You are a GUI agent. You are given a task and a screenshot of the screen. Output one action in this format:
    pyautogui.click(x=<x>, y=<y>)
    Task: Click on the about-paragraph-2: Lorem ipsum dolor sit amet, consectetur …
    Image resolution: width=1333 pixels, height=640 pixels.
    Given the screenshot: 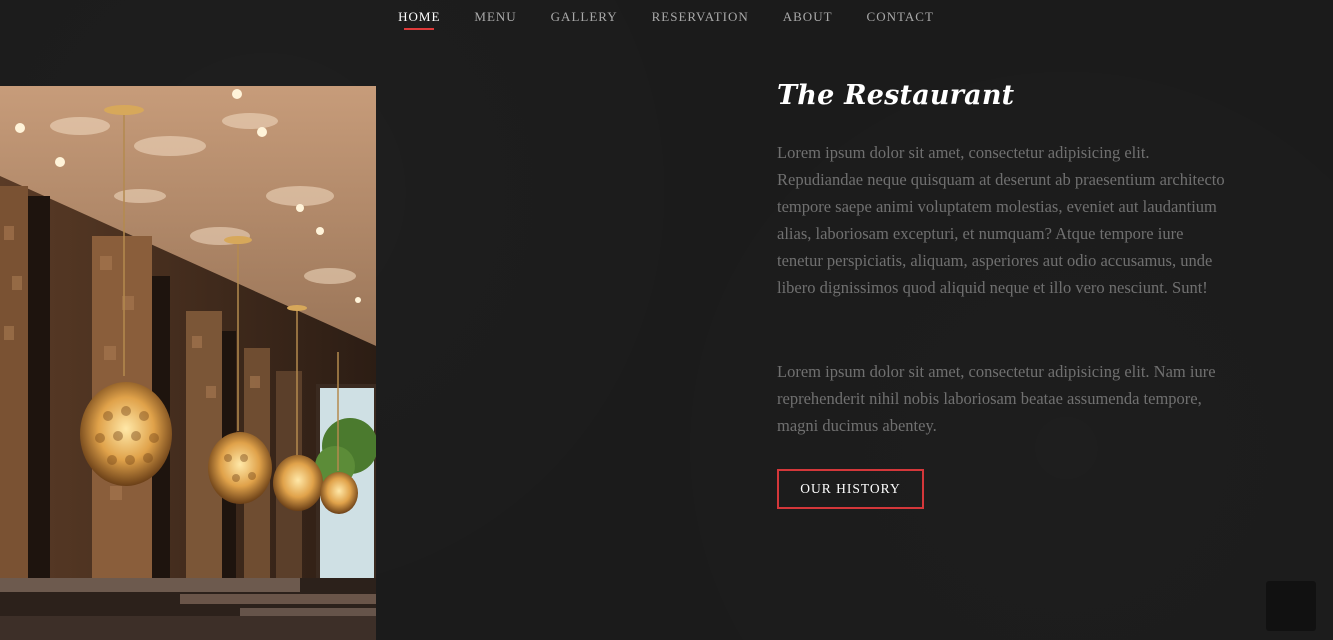 What is the action you would take?
    pyautogui.click(x=996, y=398)
    